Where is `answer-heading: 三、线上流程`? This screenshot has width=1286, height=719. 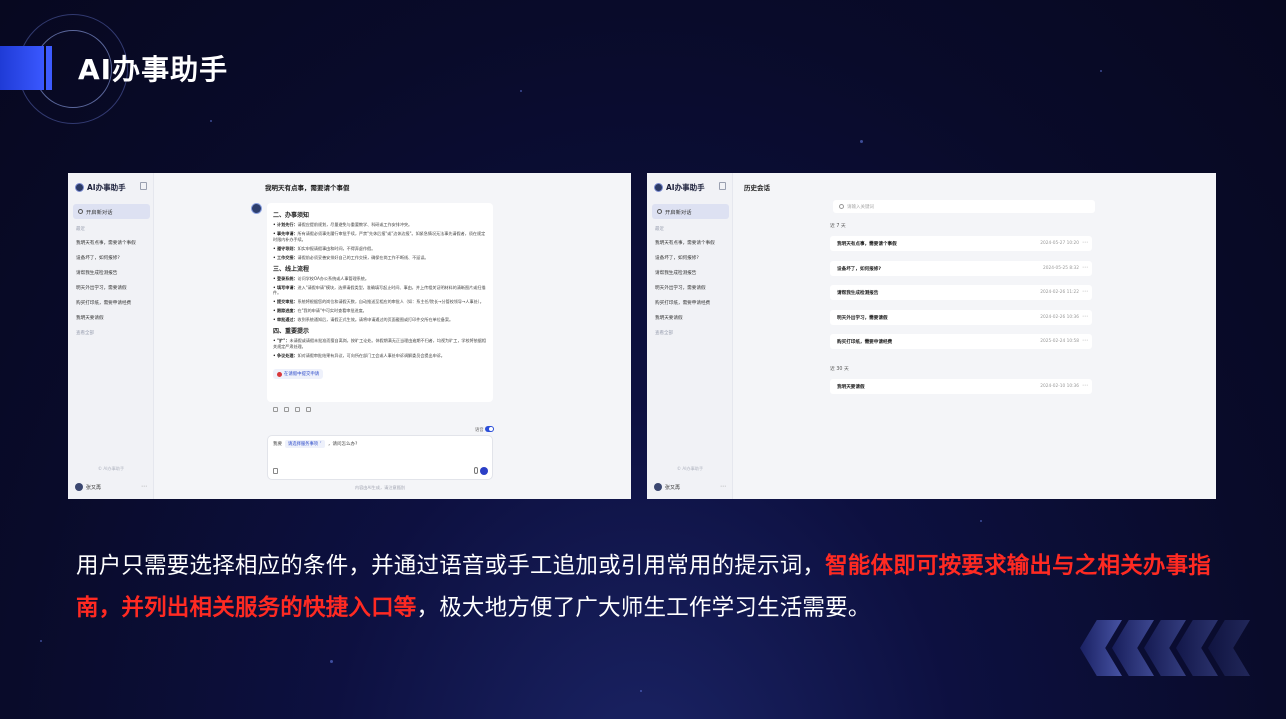
answer-heading: 三、线上流程 is located at coordinates (291, 269).